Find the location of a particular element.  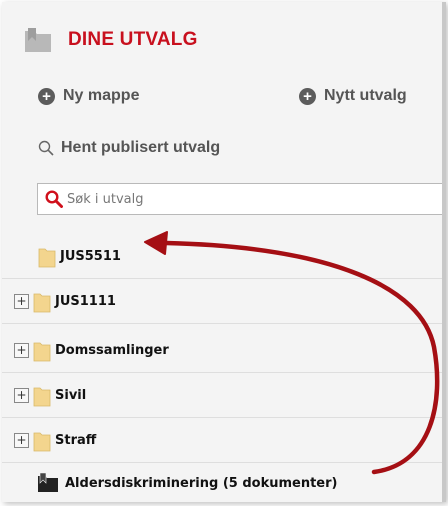

panel-header: DINE UTVALG is located at coordinates (111, 40).